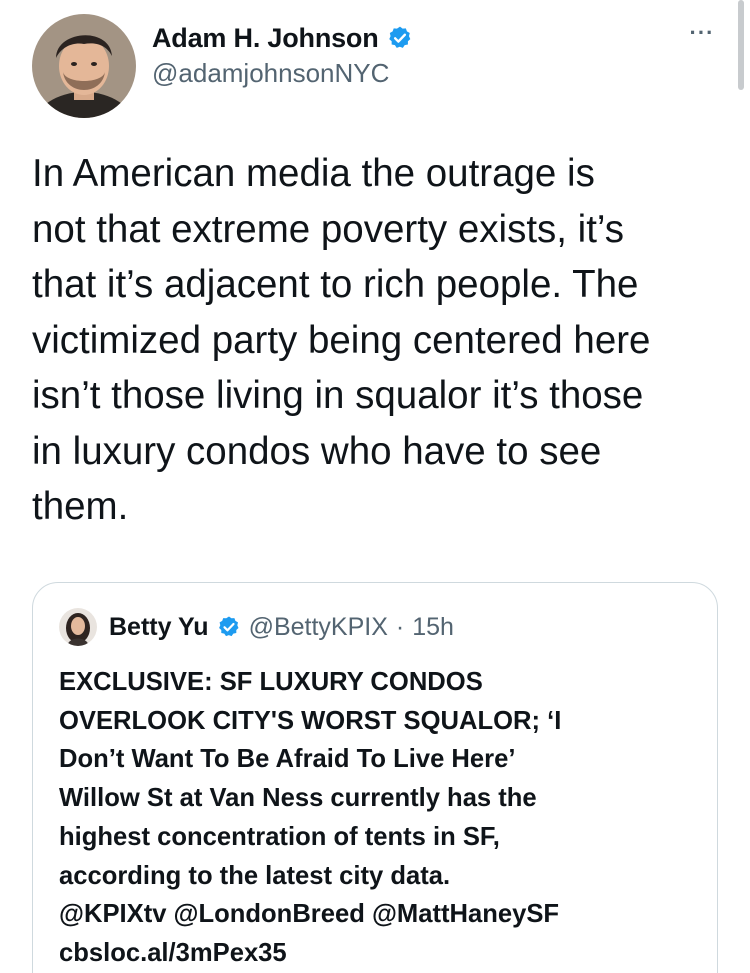 Image resolution: width=750 pixels, height=973 pixels. Describe the element at coordinates (159, 627) in the screenshot. I see `quoted-author-display-name: Betty Yu` at that location.